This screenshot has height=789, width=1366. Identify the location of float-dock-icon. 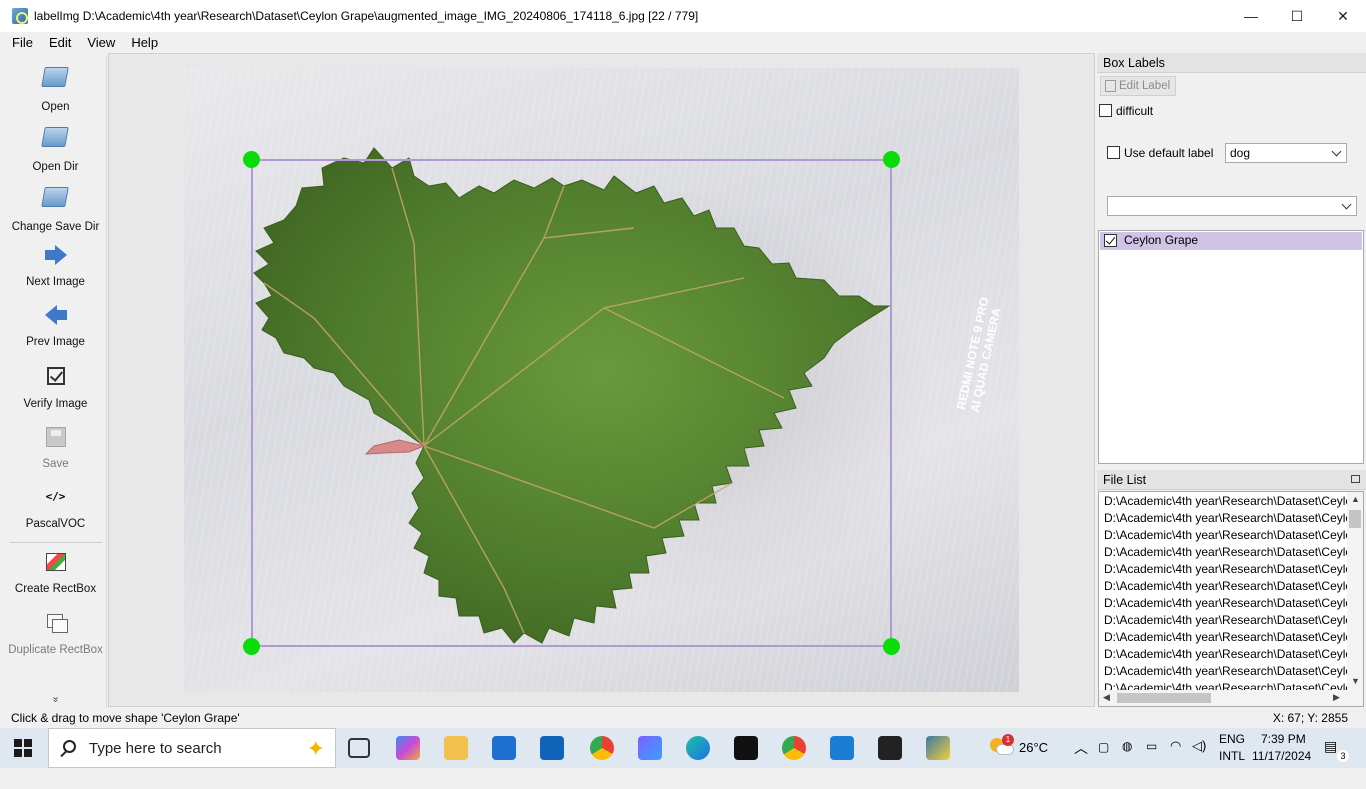
(1355, 479).